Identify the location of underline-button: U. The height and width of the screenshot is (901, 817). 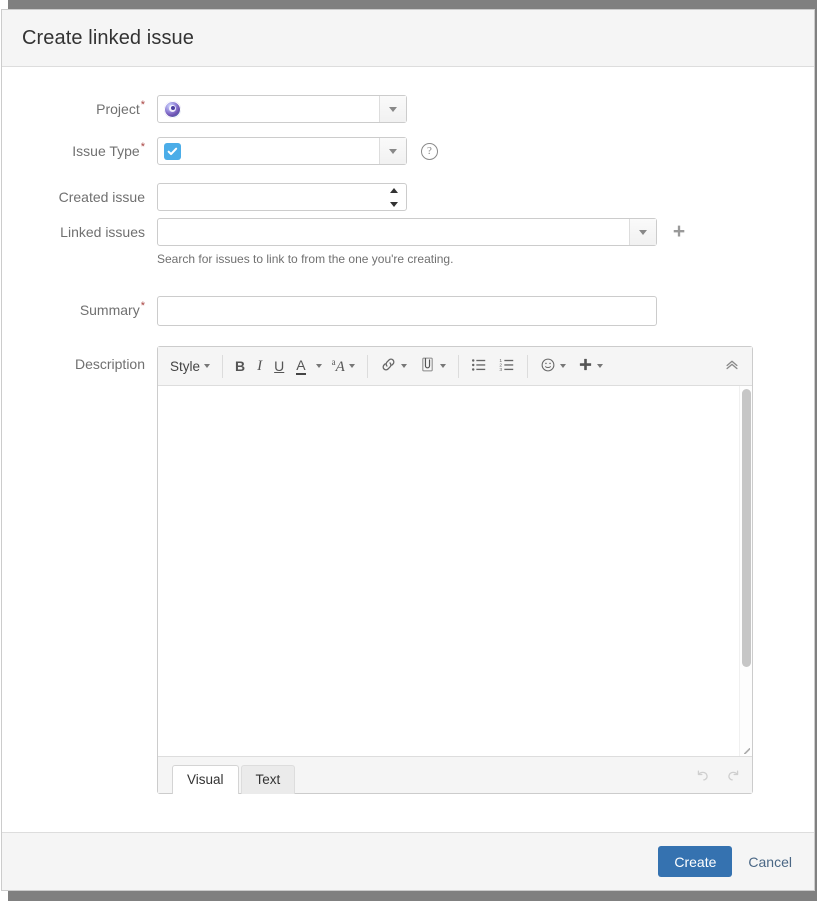
(279, 366).